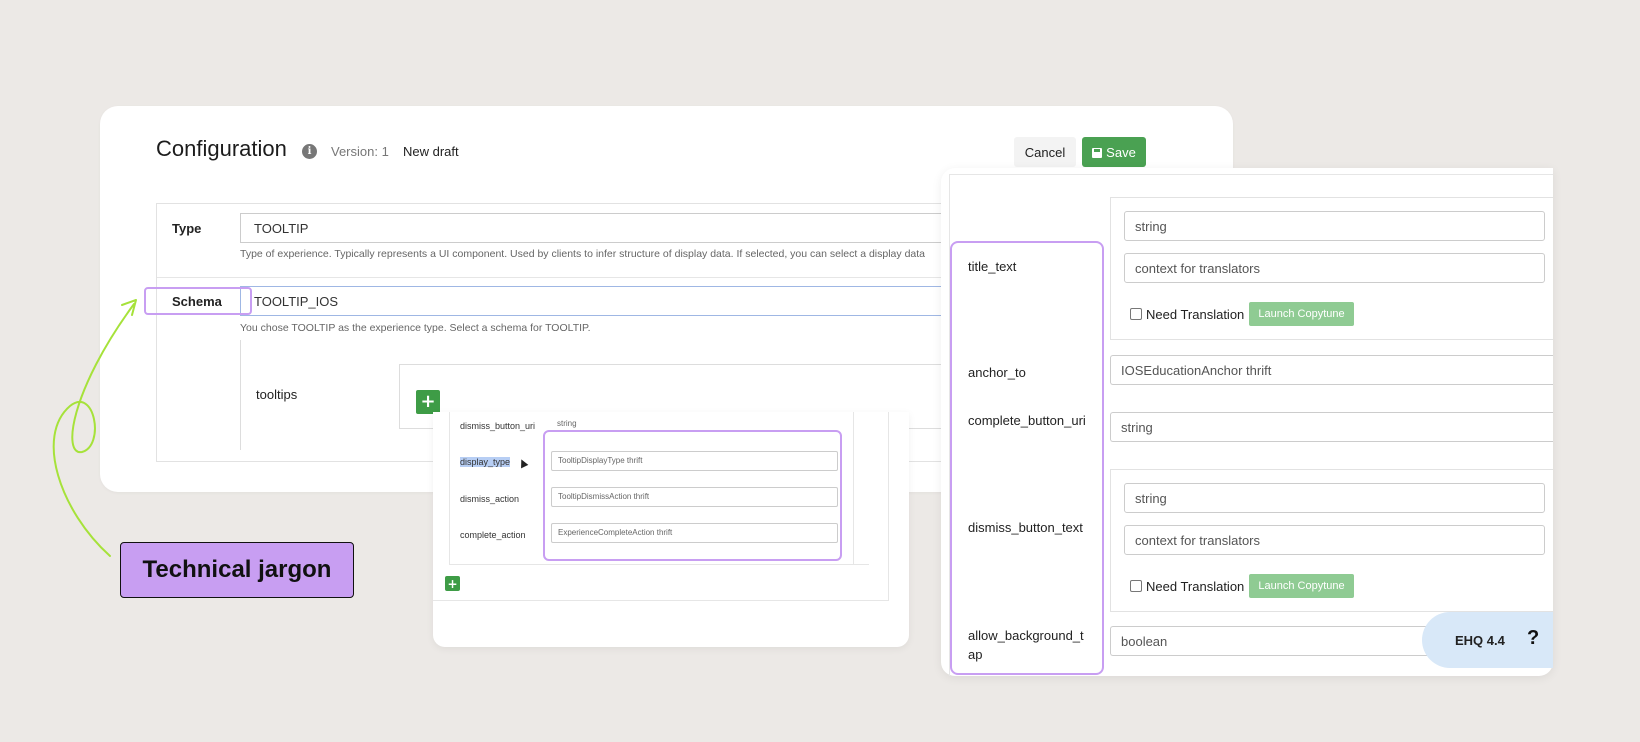 This screenshot has width=1640, height=742. What do you see at coordinates (221, 148) in the screenshot?
I see `page-title: Configuration` at bounding box center [221, 148].